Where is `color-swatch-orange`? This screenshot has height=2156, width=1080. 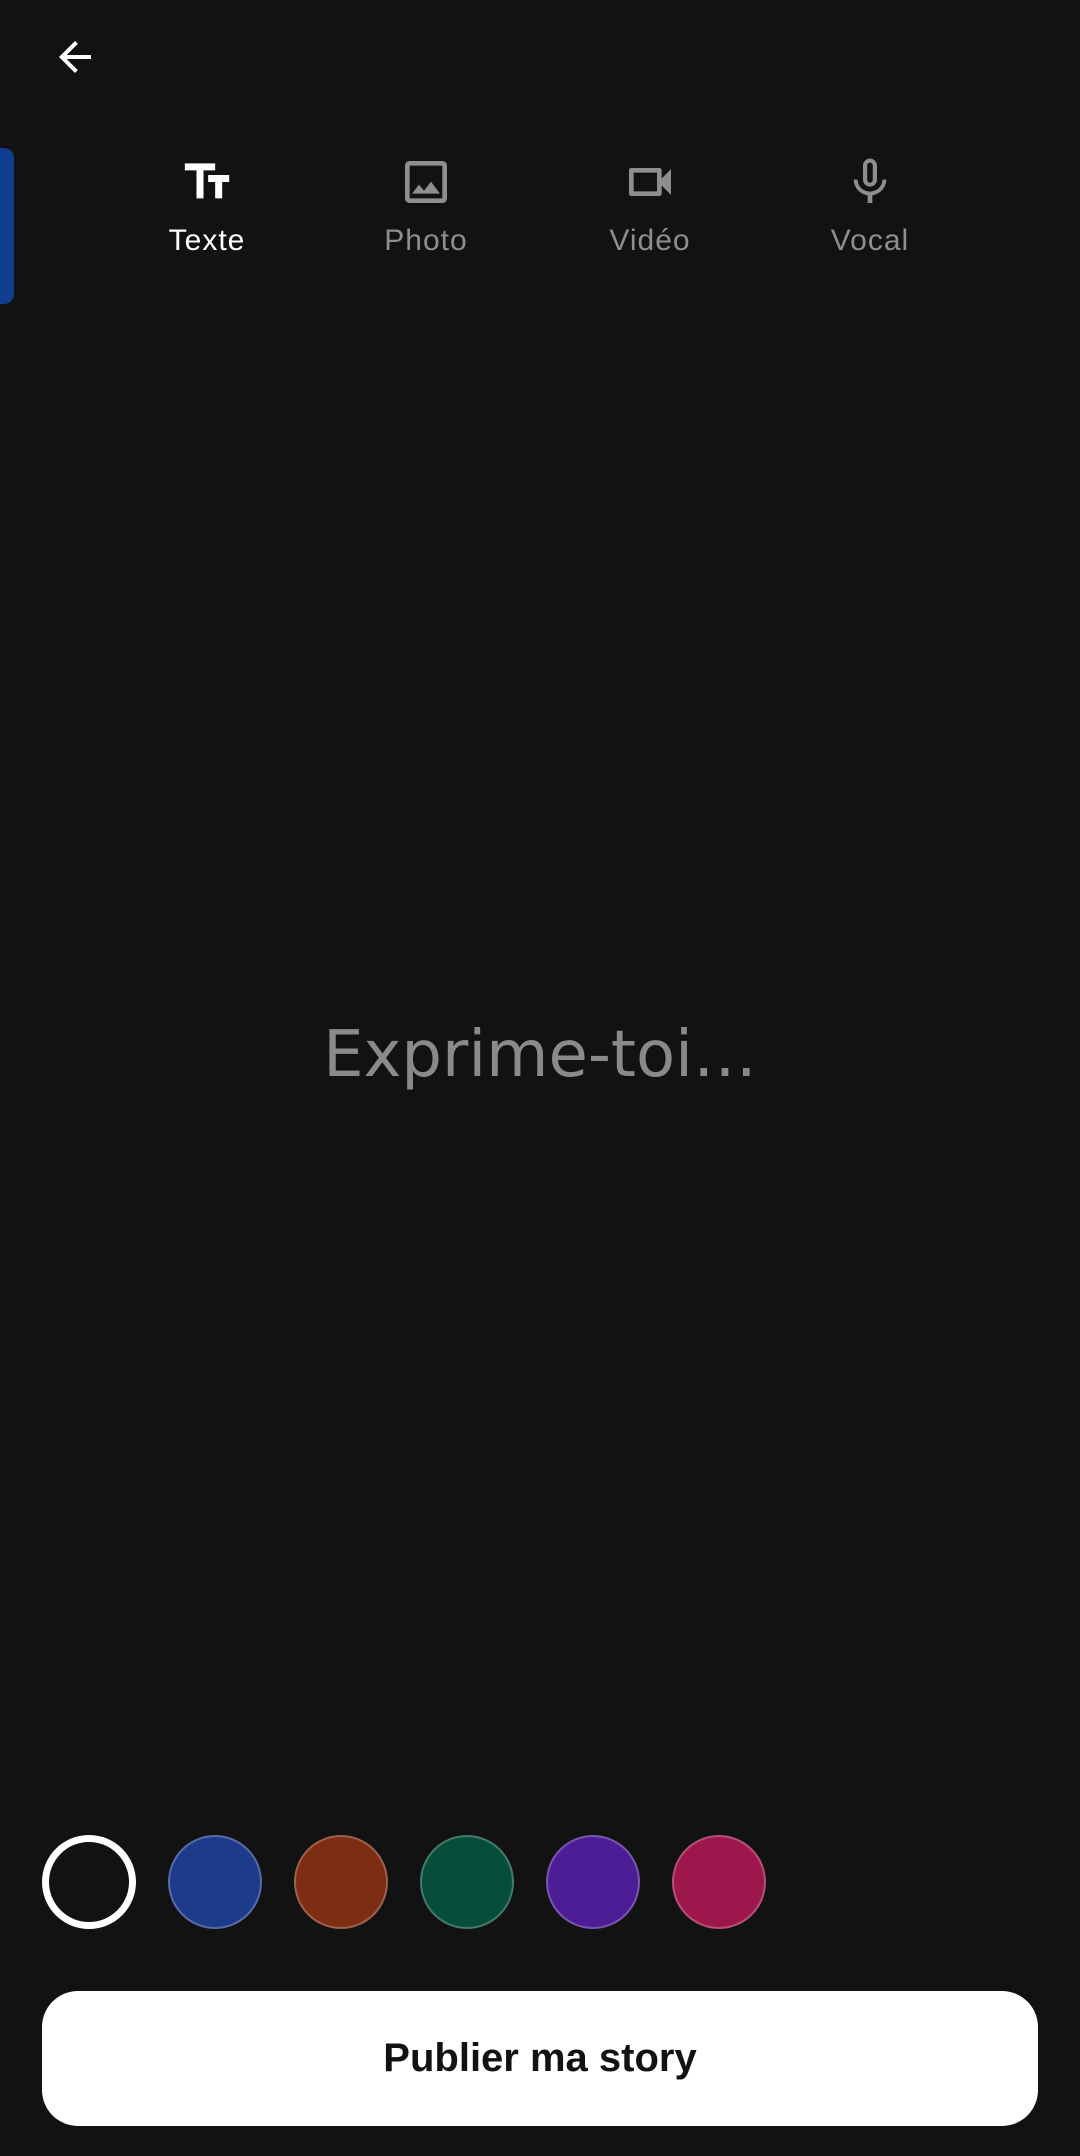 color-swatch-orange is located at coordinates (341, 1882).